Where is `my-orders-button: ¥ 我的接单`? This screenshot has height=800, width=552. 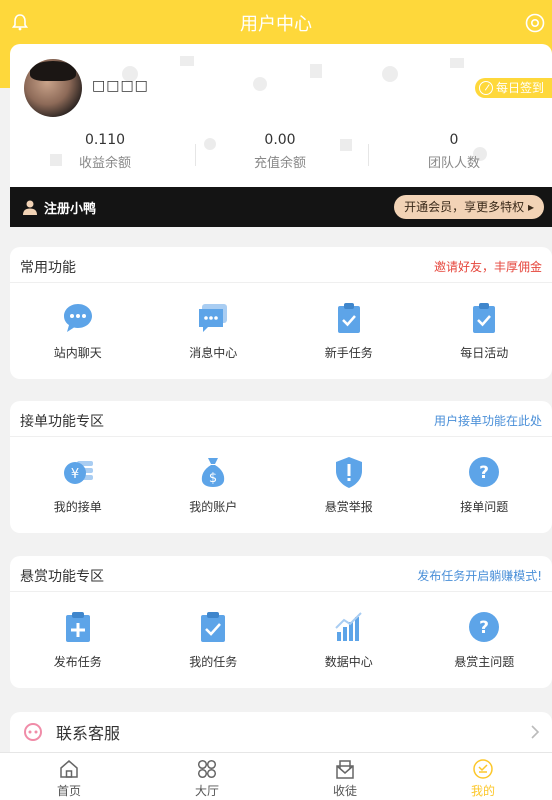 my-orders-button: ¥ 我的接单 is located at coordinates (78, 485).